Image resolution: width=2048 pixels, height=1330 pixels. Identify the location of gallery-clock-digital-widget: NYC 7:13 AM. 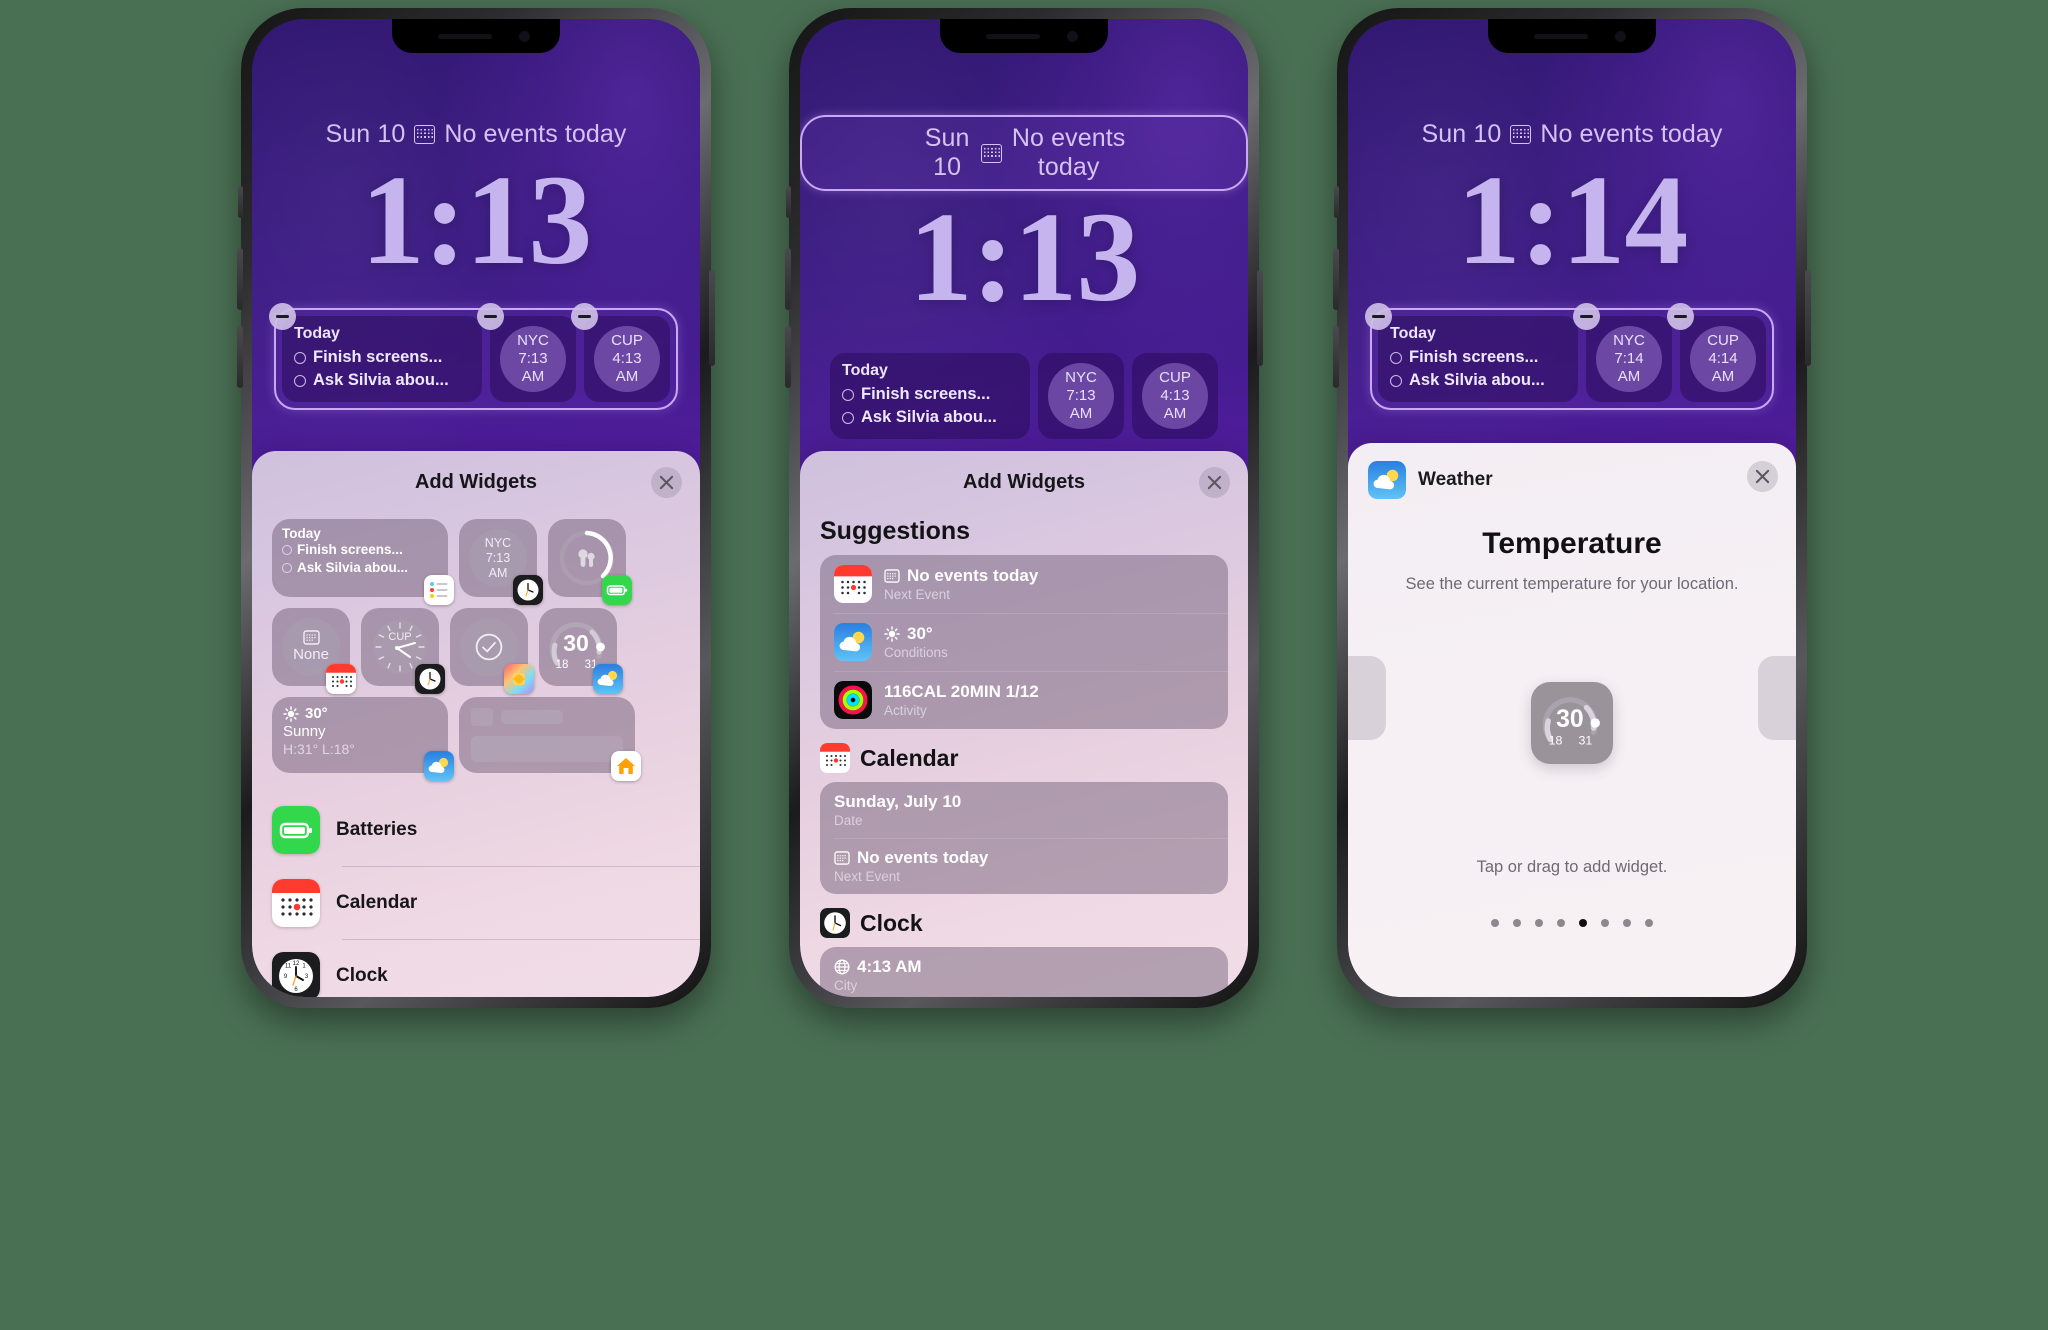
(501, 562).